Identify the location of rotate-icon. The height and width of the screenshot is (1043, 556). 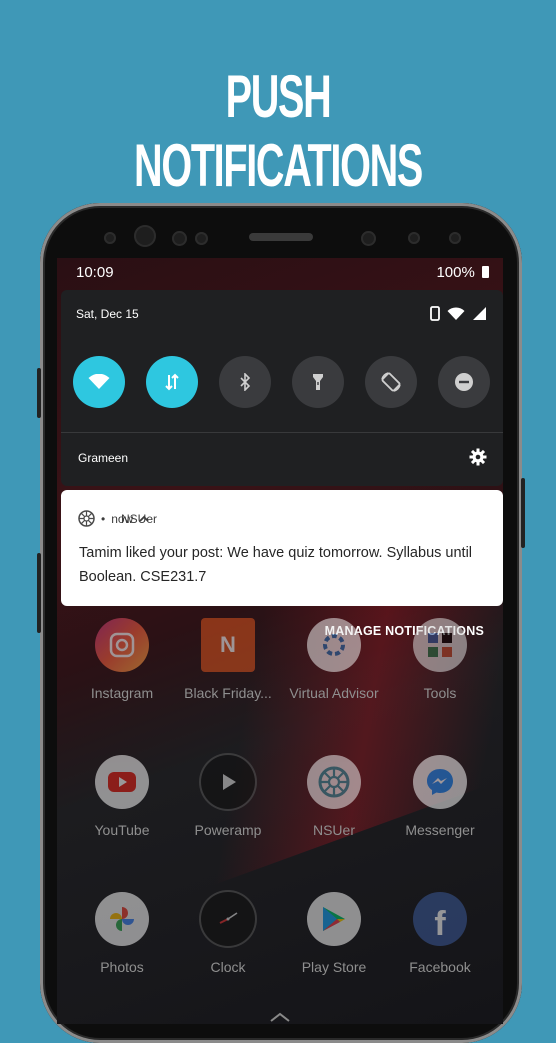
(391, 382).